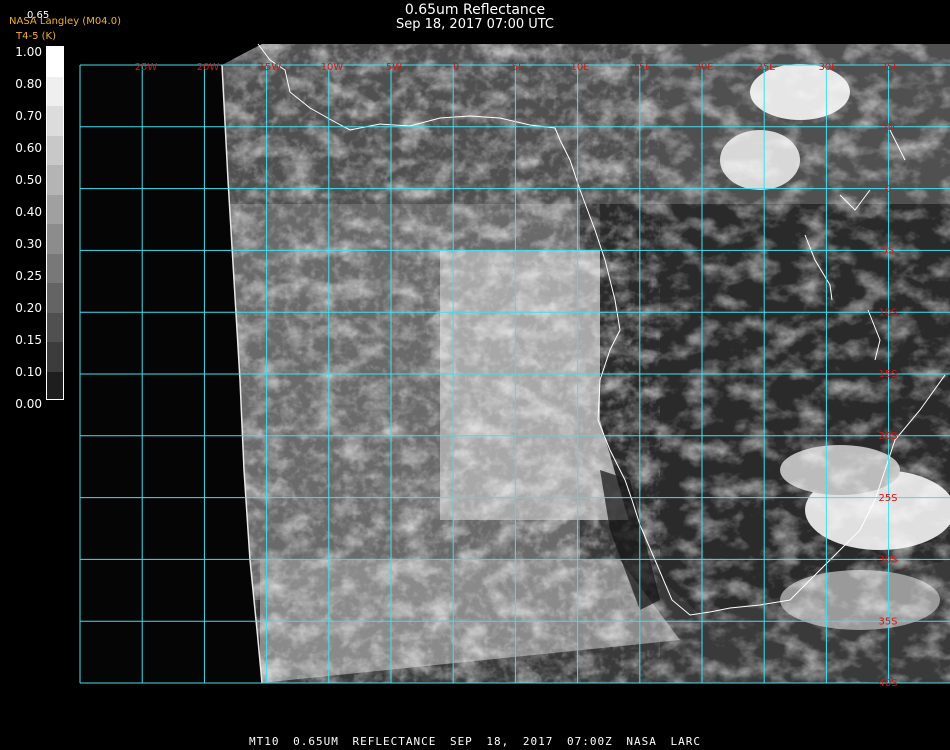 The image size is (950, 750). What do you see at coordinates (518, 67) in the screenshot?
I see `longitude-label: 5E` at bounding box center [518, 67].